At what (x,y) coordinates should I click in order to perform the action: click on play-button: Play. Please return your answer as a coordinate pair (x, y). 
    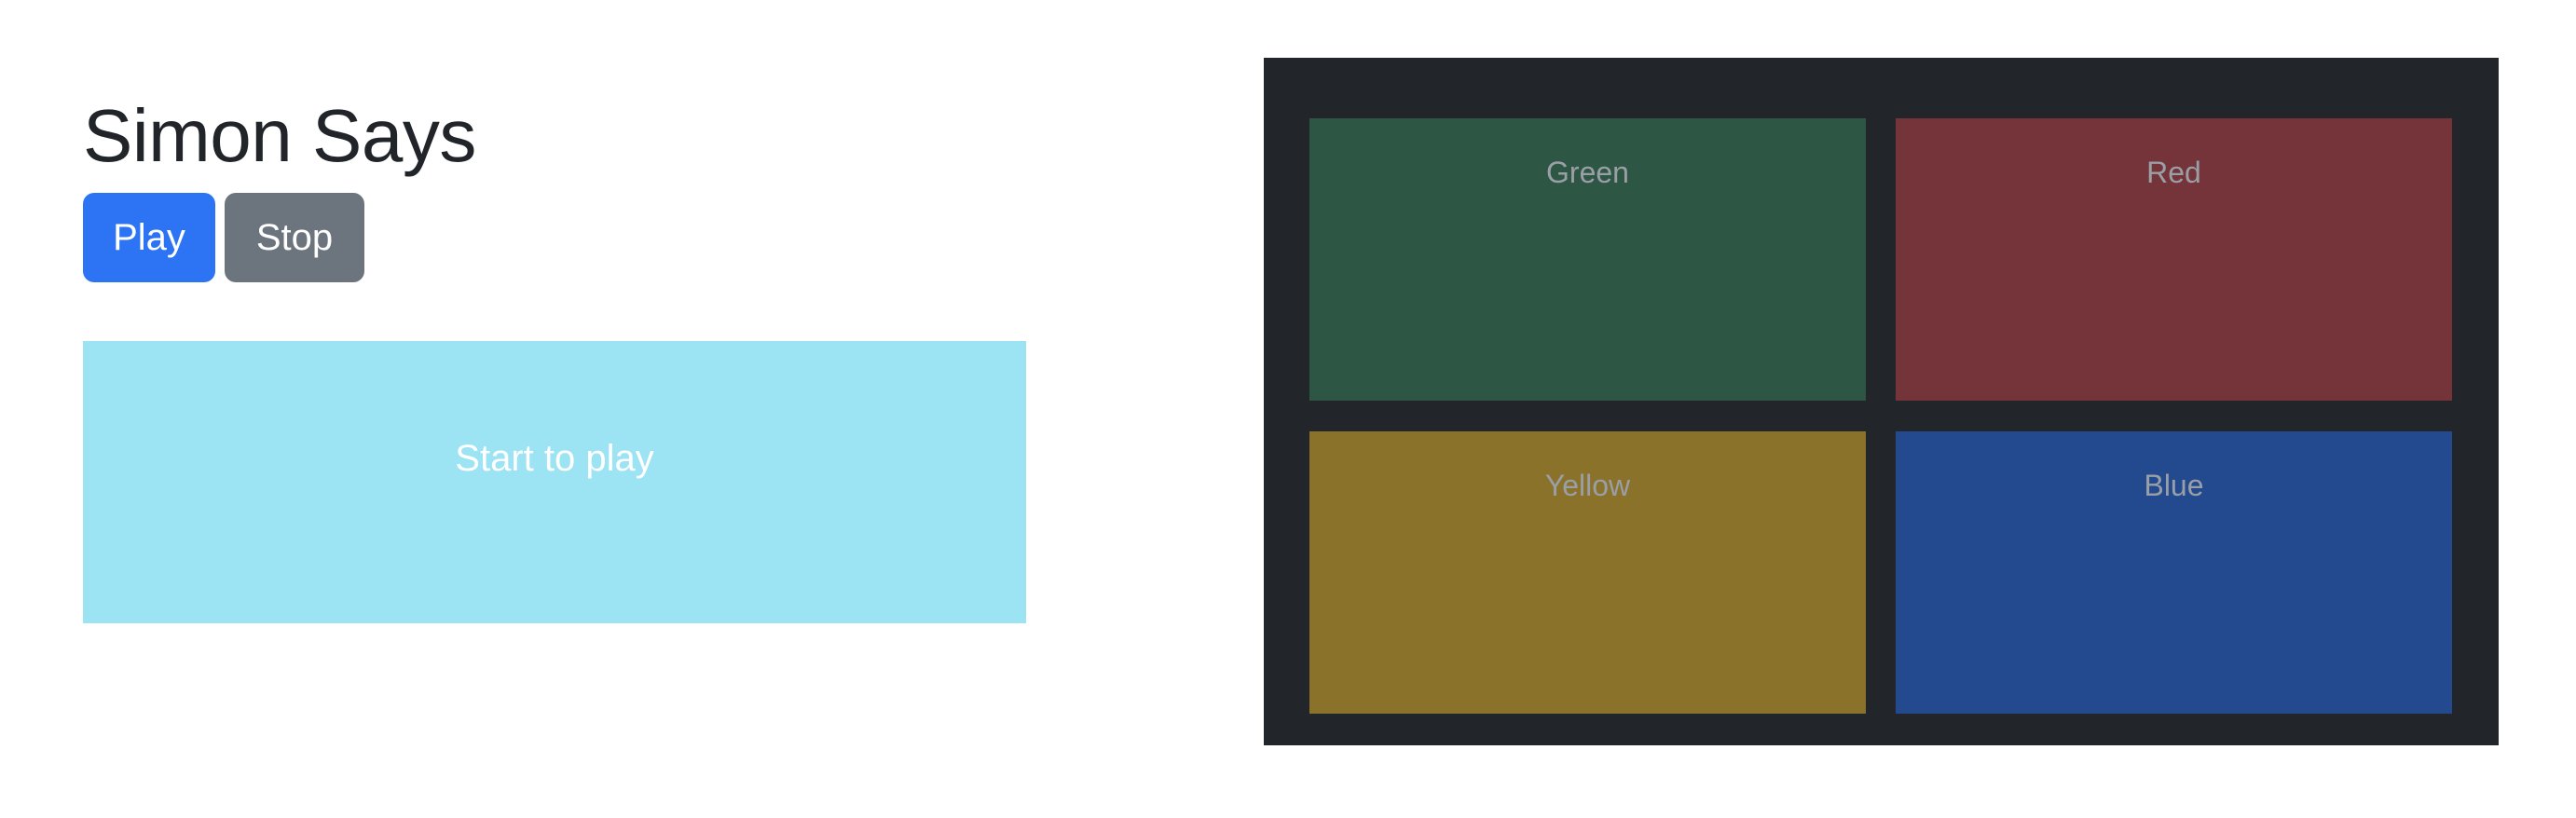
    Looking at the image, I should click on (149, 237).